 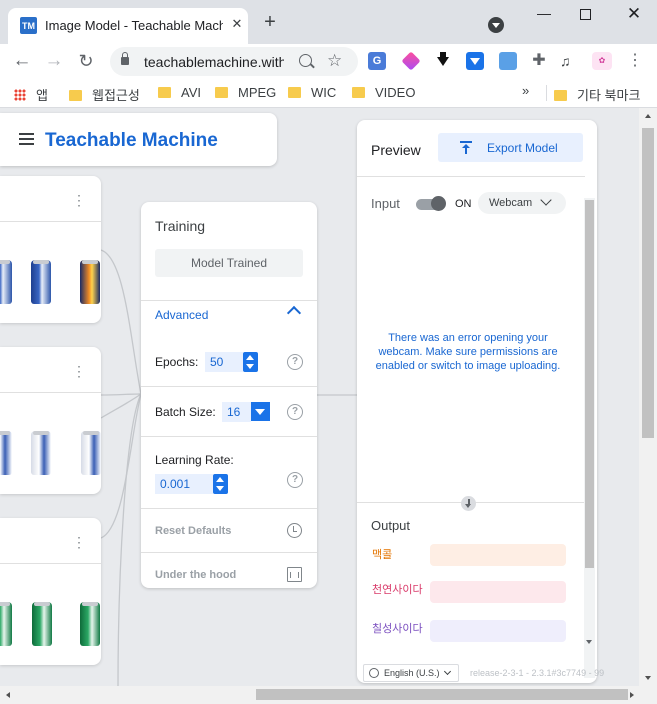 I want to click on batch-size-select: 16, so click(x=236, y=412).